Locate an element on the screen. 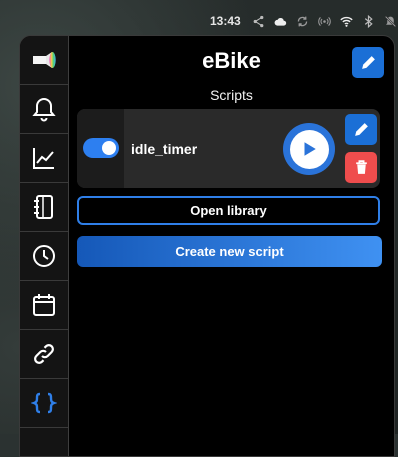  sidebar-item-history is located at coordinates (44, 256).